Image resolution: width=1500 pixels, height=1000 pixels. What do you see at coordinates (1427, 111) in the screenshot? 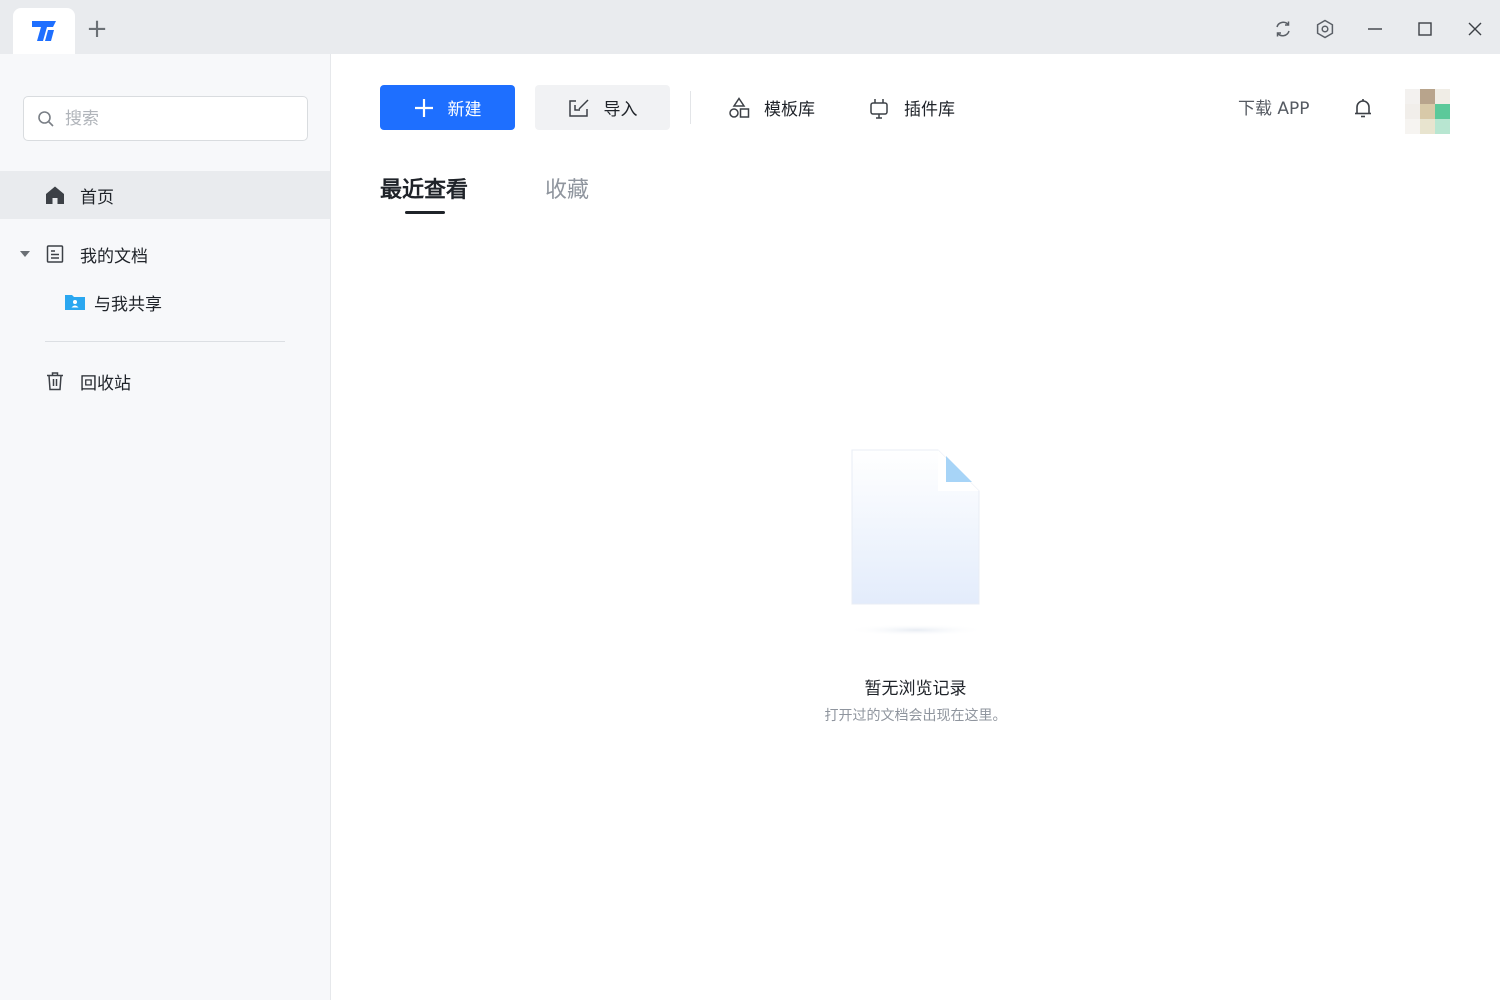
I see `avatar` at bounding box center [1427, 111].